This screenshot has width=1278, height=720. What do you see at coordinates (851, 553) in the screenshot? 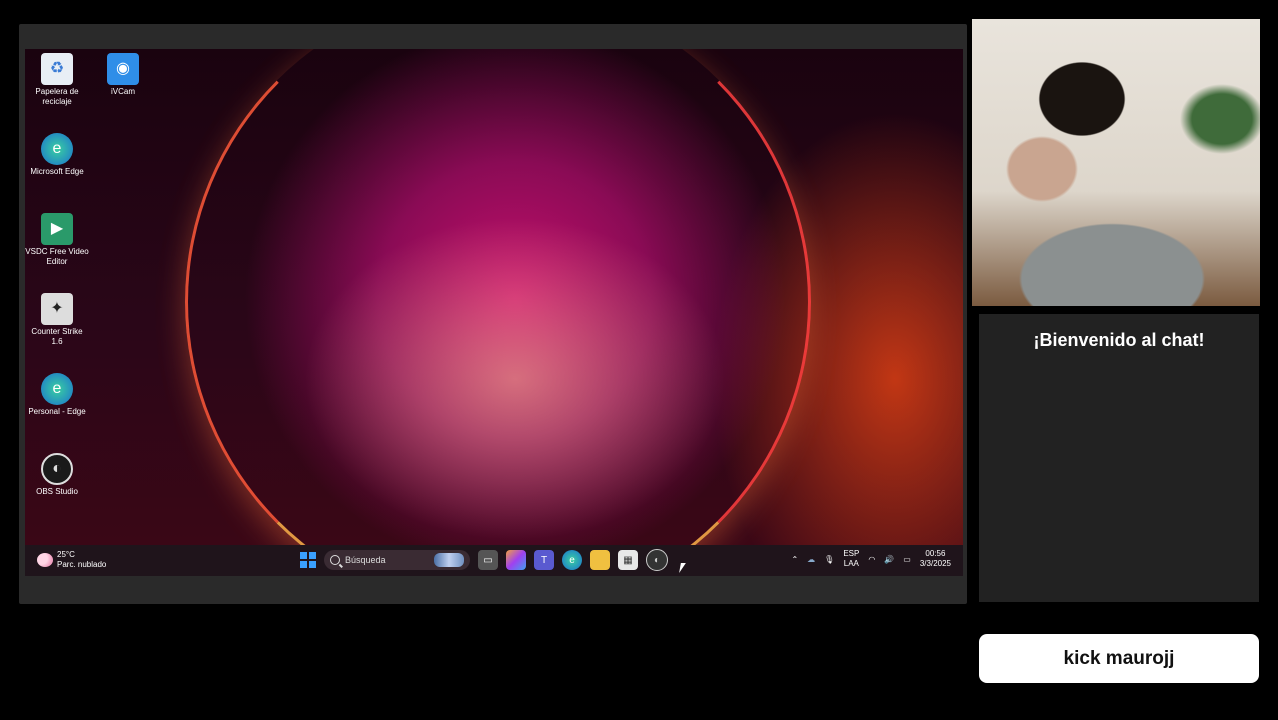
I see `language-code: ESP` at bounding box center [851, 553].